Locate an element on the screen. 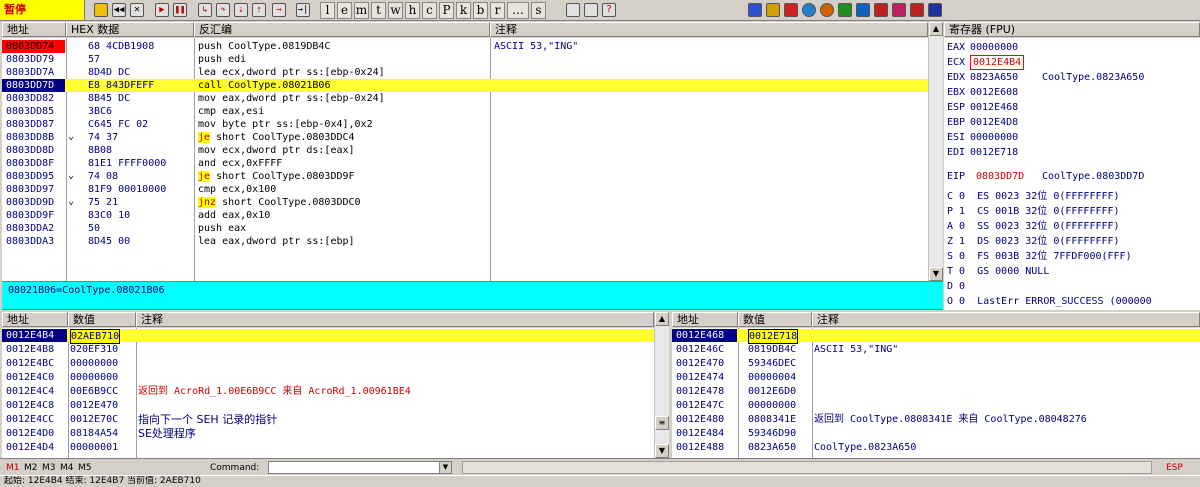  disasm-header-addr: 地址 is located at coordinates (34, 29).